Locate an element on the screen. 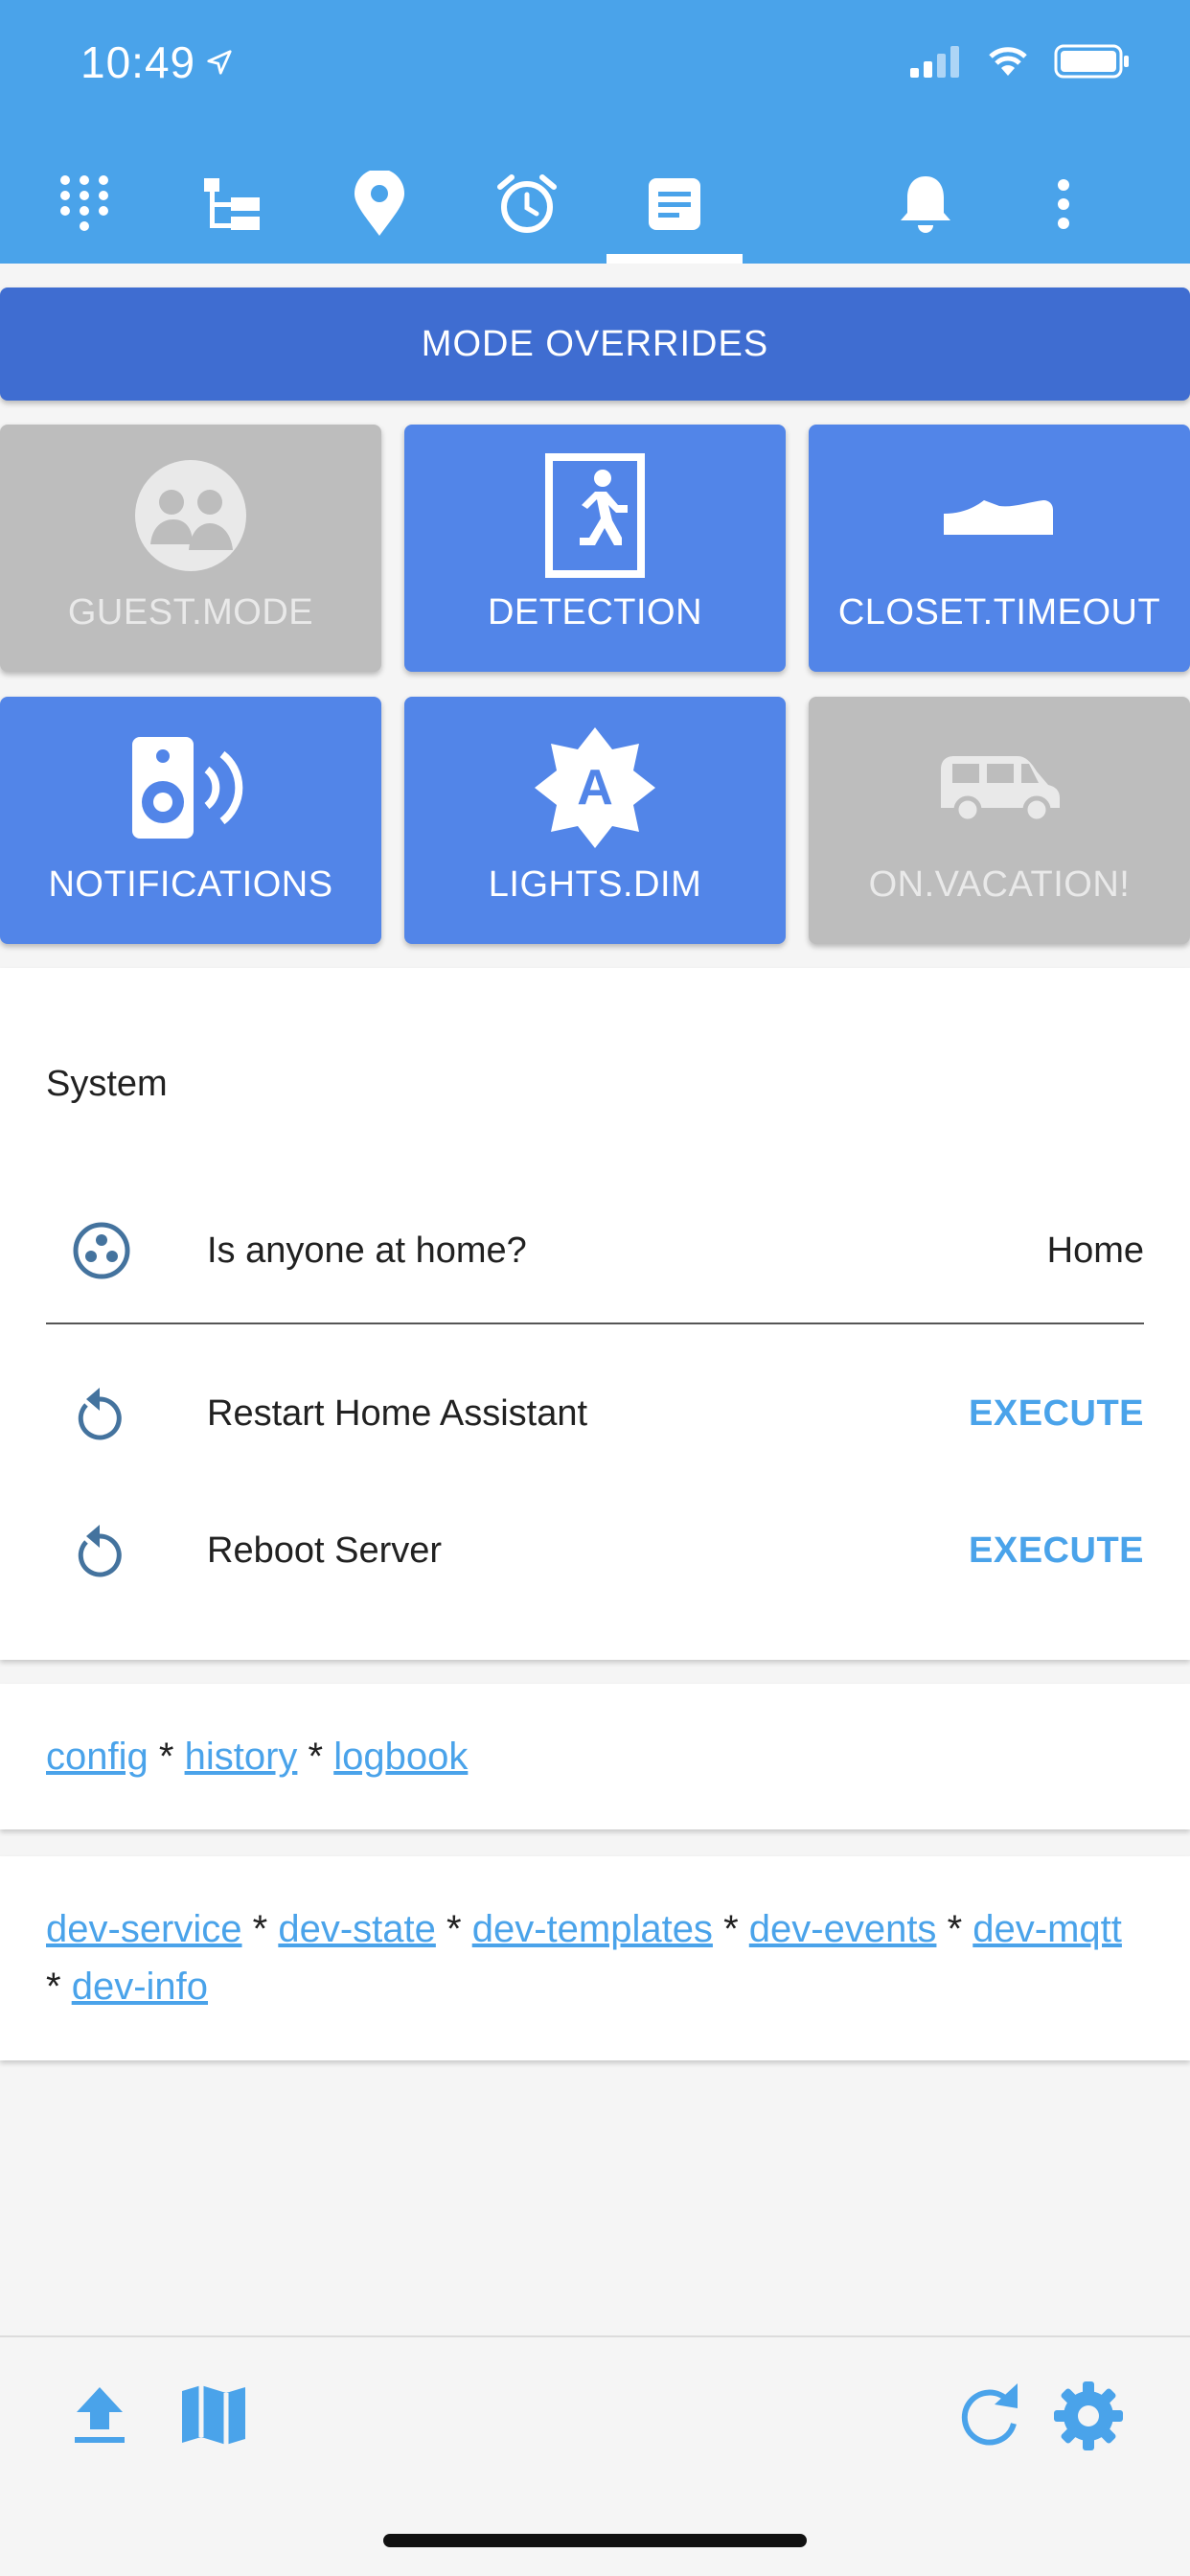  location-arrow-icon is located at coordinates (220, 63).